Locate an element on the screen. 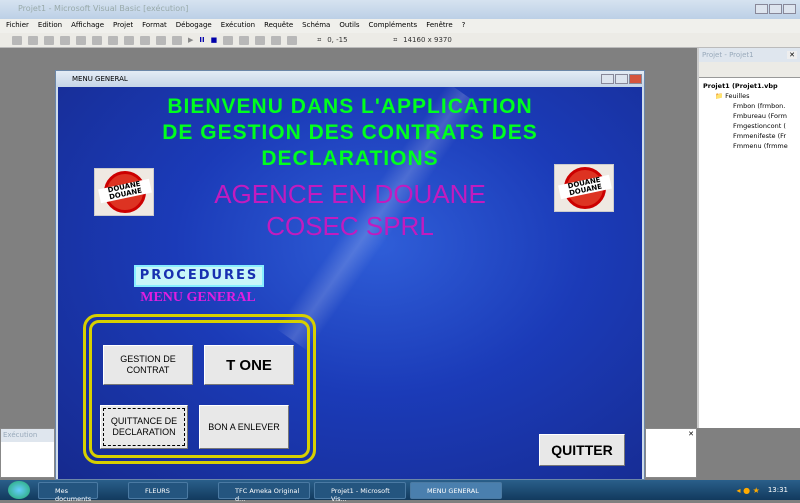  douane-logo-left: DOUANE DOUANE is located at coordinates (124, 192).